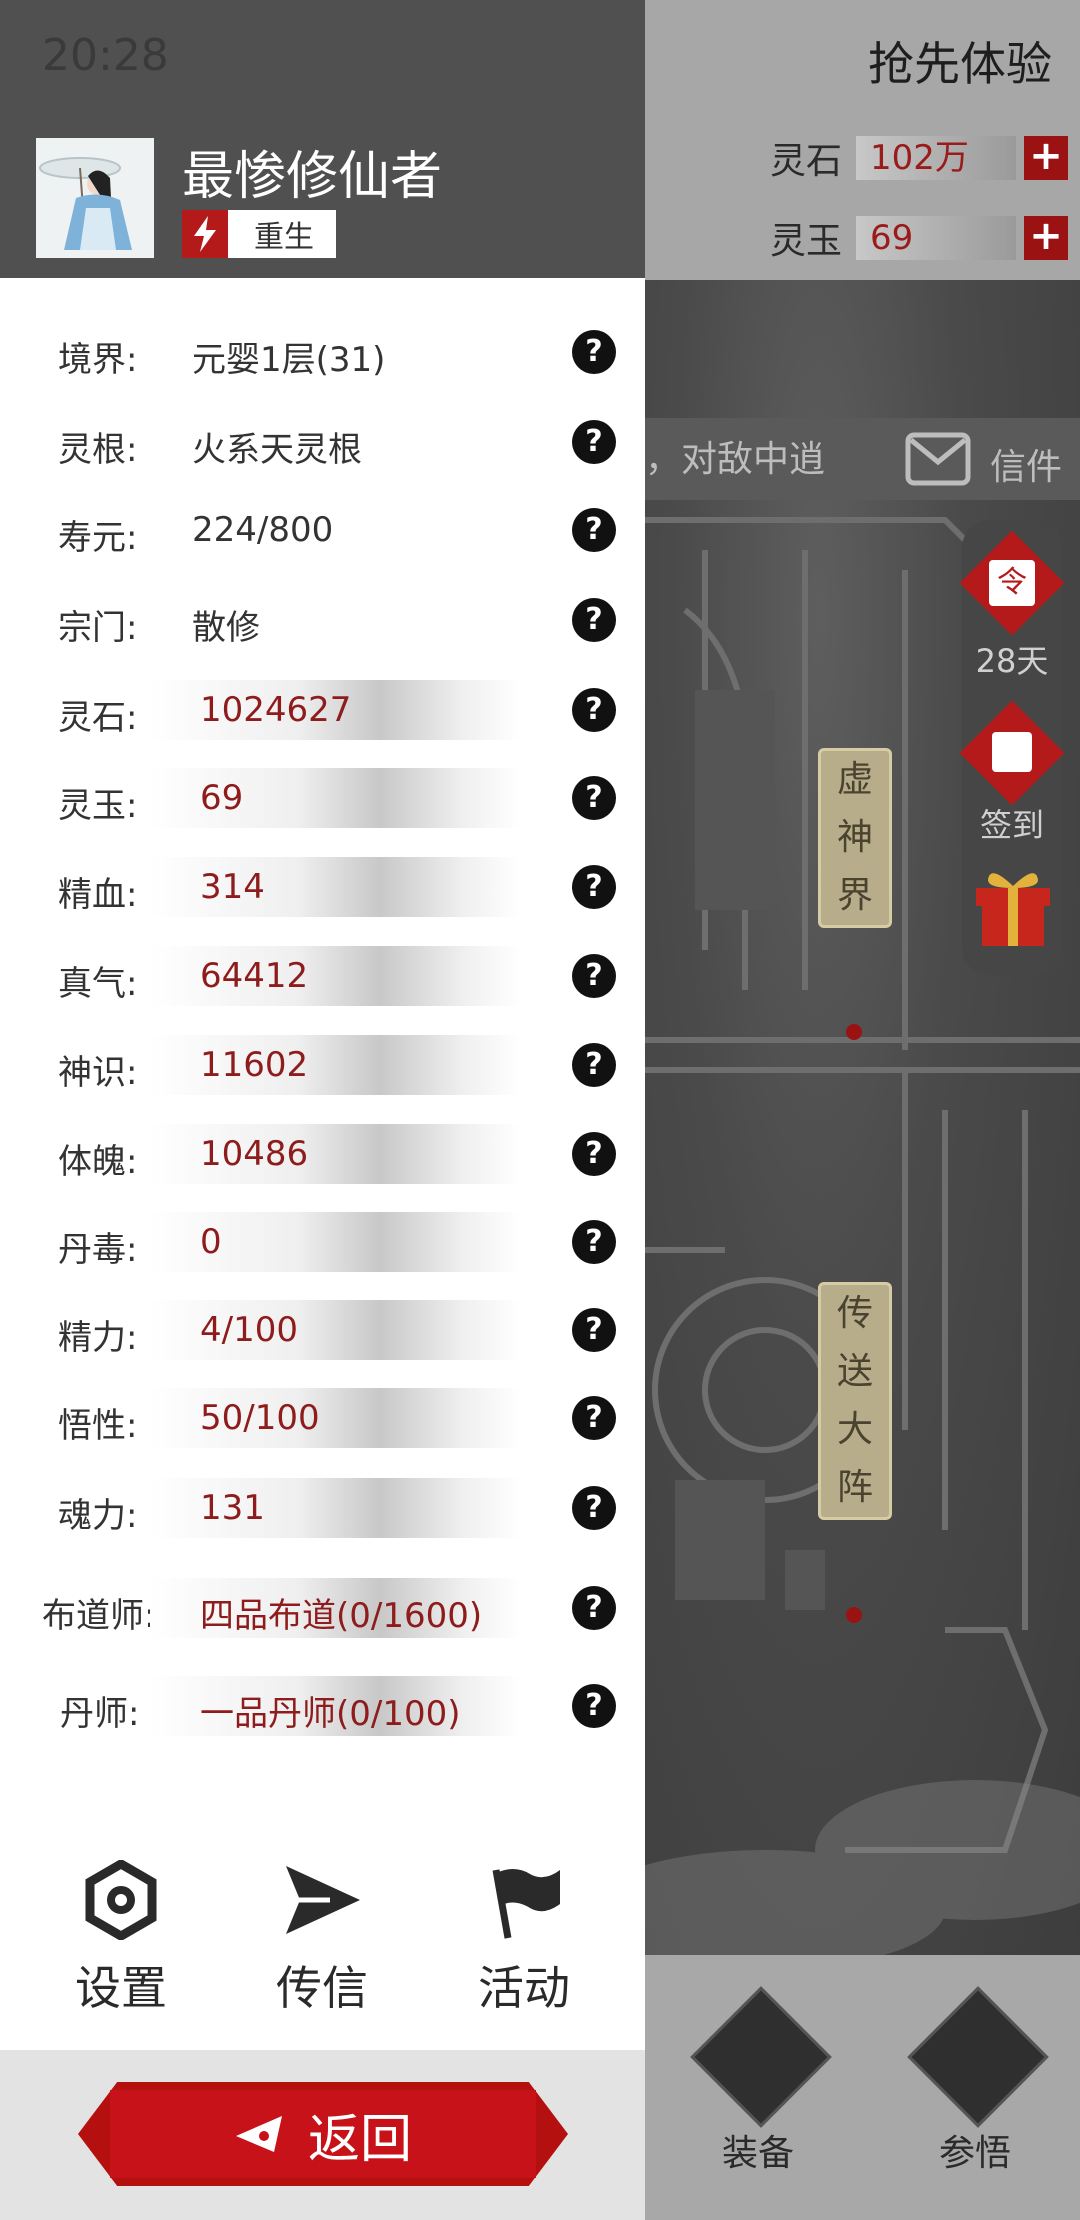  Describe the element at coordinates (526, 1904) in the screenshot. I see `flag-icon` at that location.